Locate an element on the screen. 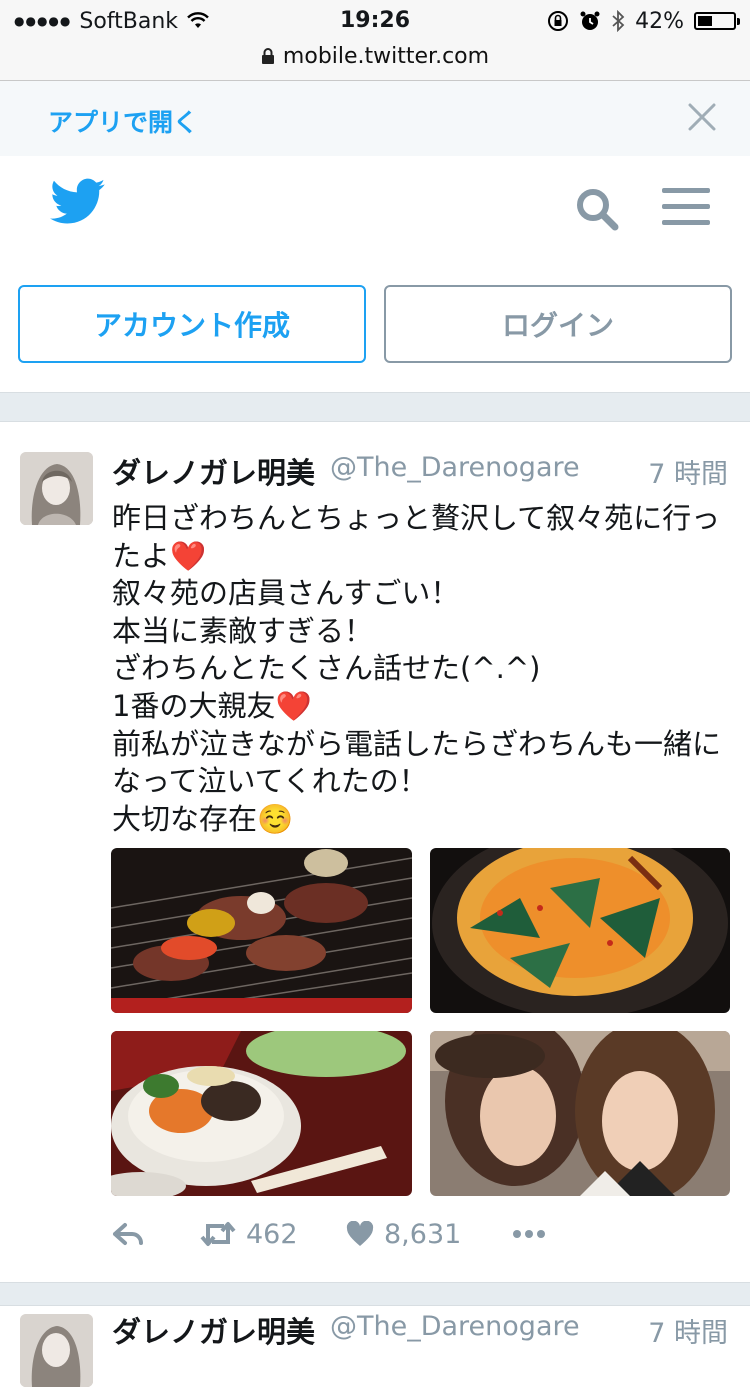  alarm-icon is located at coordinates (590, 20).